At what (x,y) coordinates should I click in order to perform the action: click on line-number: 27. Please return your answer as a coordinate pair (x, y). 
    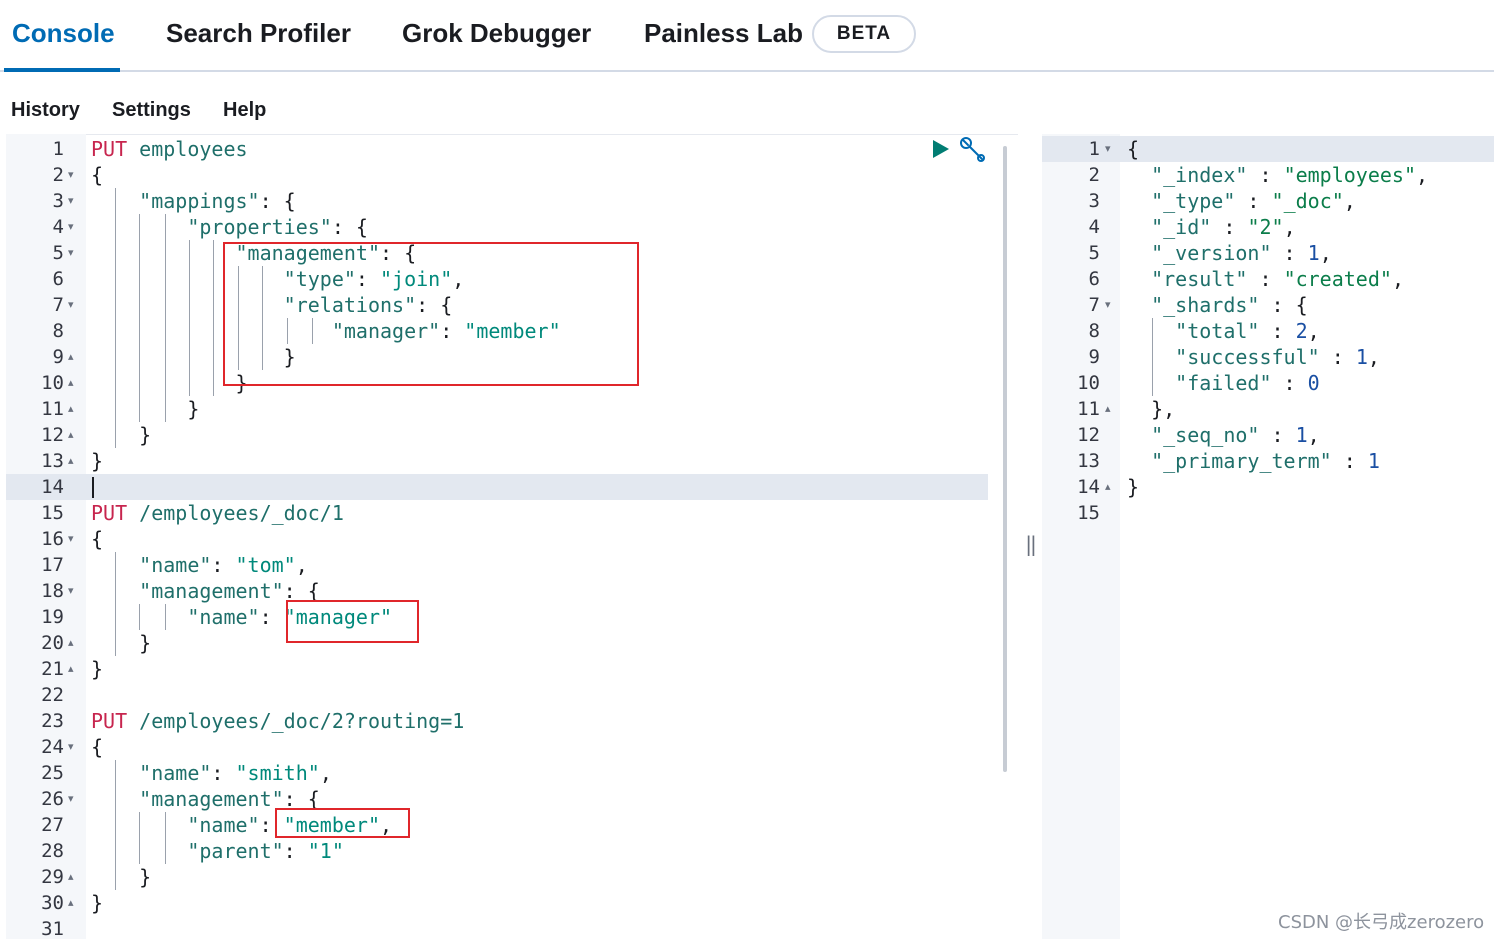
    Looking at the image, I should click on (52, 825).